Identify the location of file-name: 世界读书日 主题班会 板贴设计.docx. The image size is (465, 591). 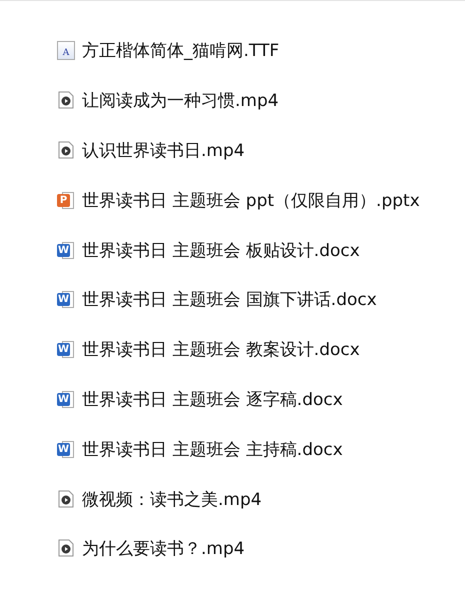
(221, 250).